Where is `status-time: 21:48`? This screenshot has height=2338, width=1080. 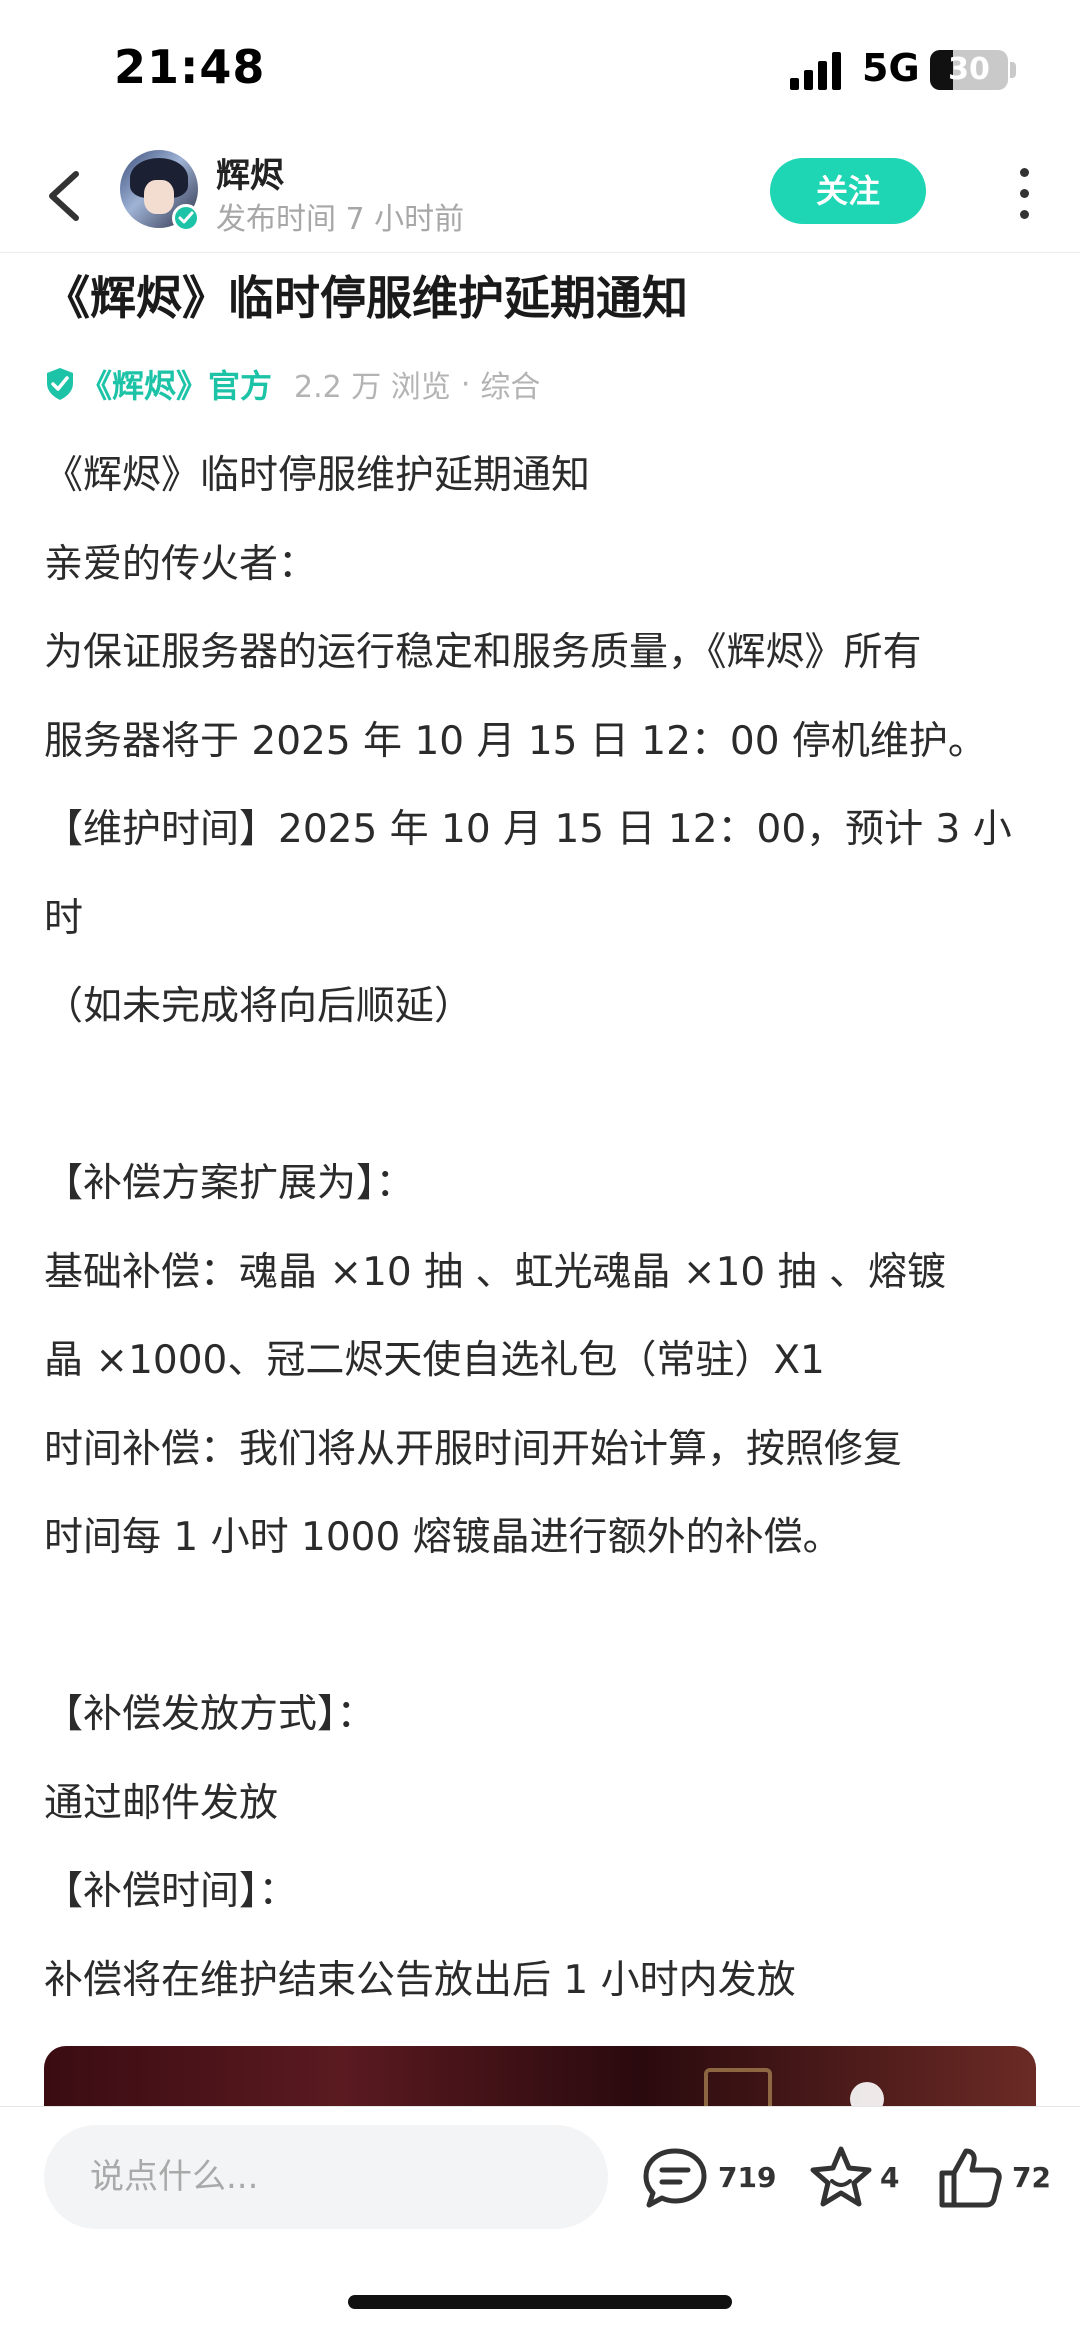 status-time: 21:48 is located at coordinates (190, 67).